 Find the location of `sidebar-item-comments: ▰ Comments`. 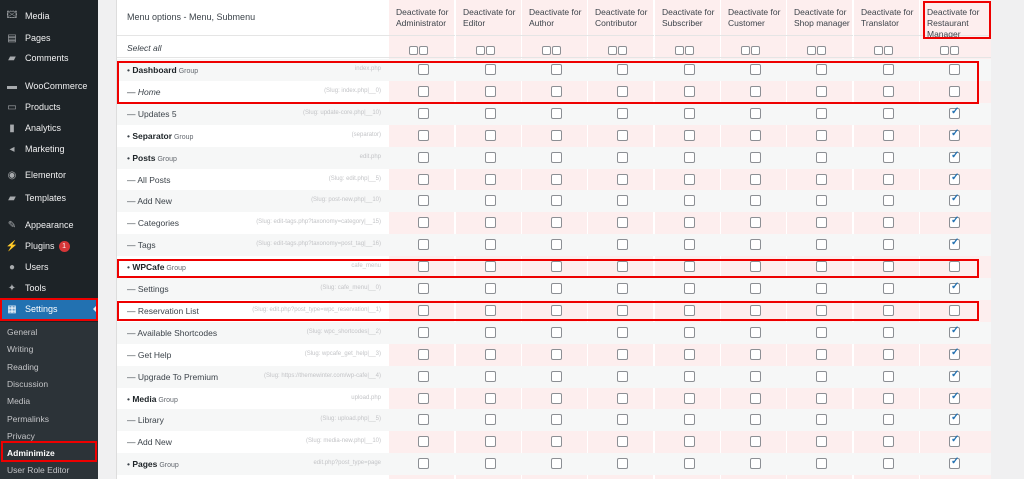

sidebar-item-comments: ▰ Comments is located at coordinates (49, 58).